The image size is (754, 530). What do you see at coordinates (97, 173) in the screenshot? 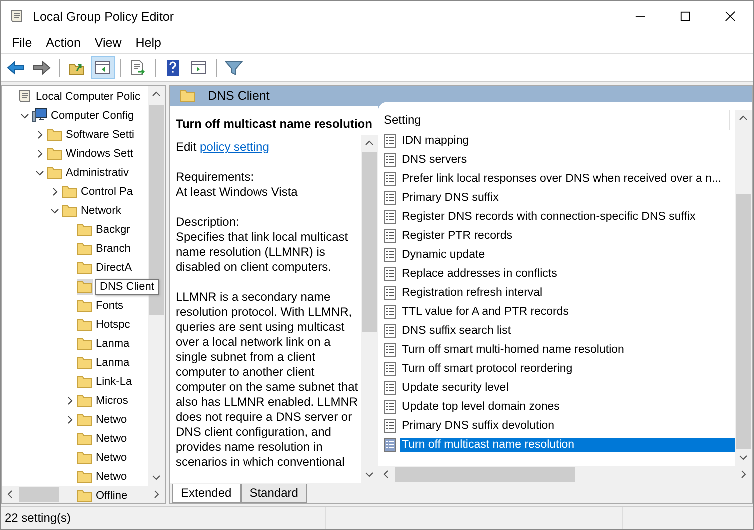
I see `tree-item: Administrativ` at bounding box center [97, 173].